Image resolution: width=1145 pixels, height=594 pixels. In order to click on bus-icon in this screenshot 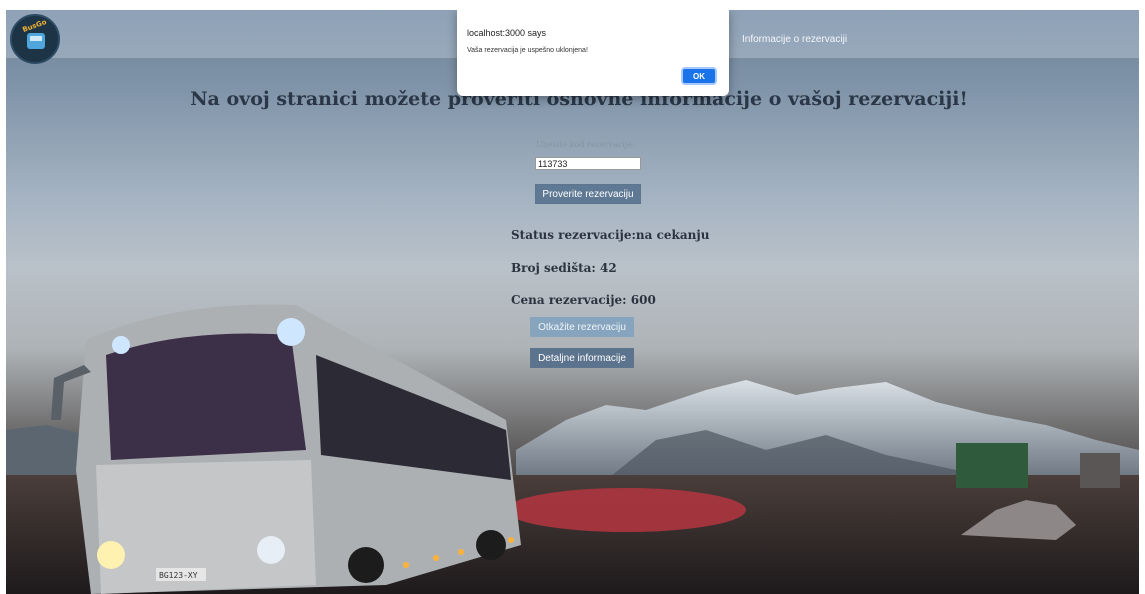, I will do `click(36, 41)`.